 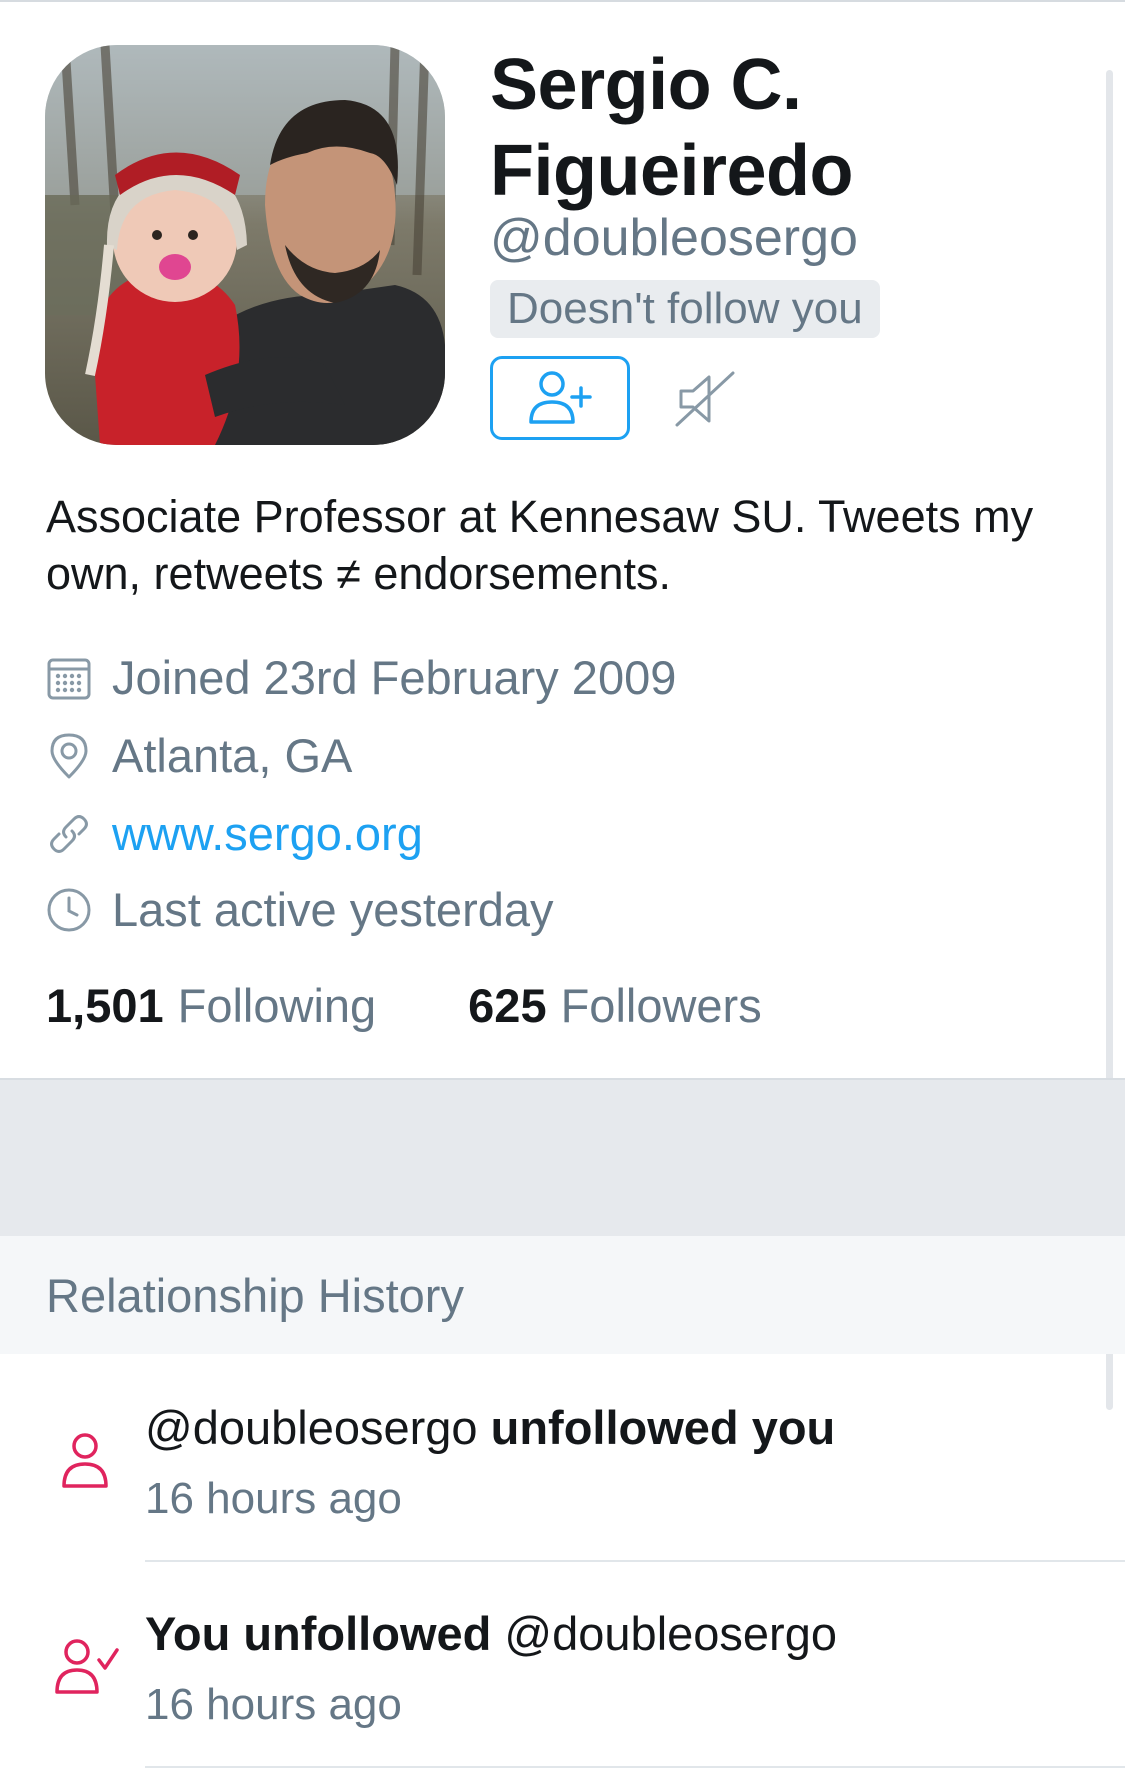 What do you see at coordinates (105, 1005) in the screenshot?
I see `following-count: 1,501` at bounding box center [105, 1005].